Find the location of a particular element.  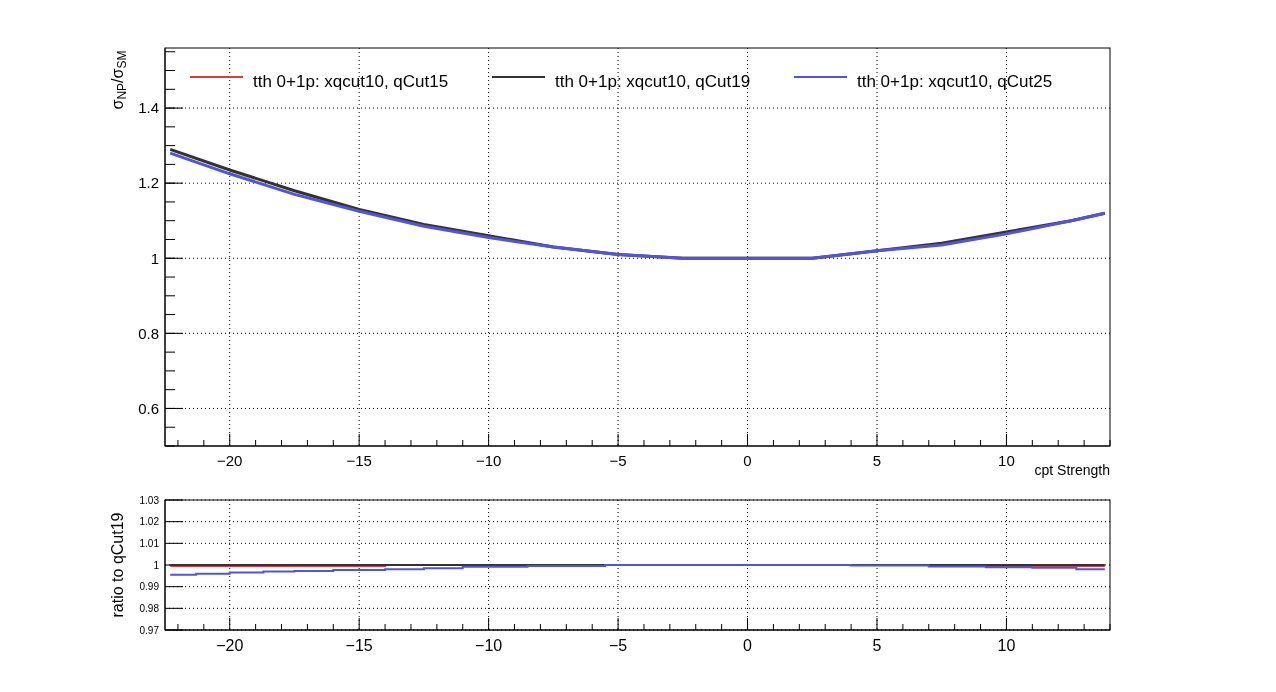

x-axis-title: cpt Strength is located at coordinates (1072, 470).